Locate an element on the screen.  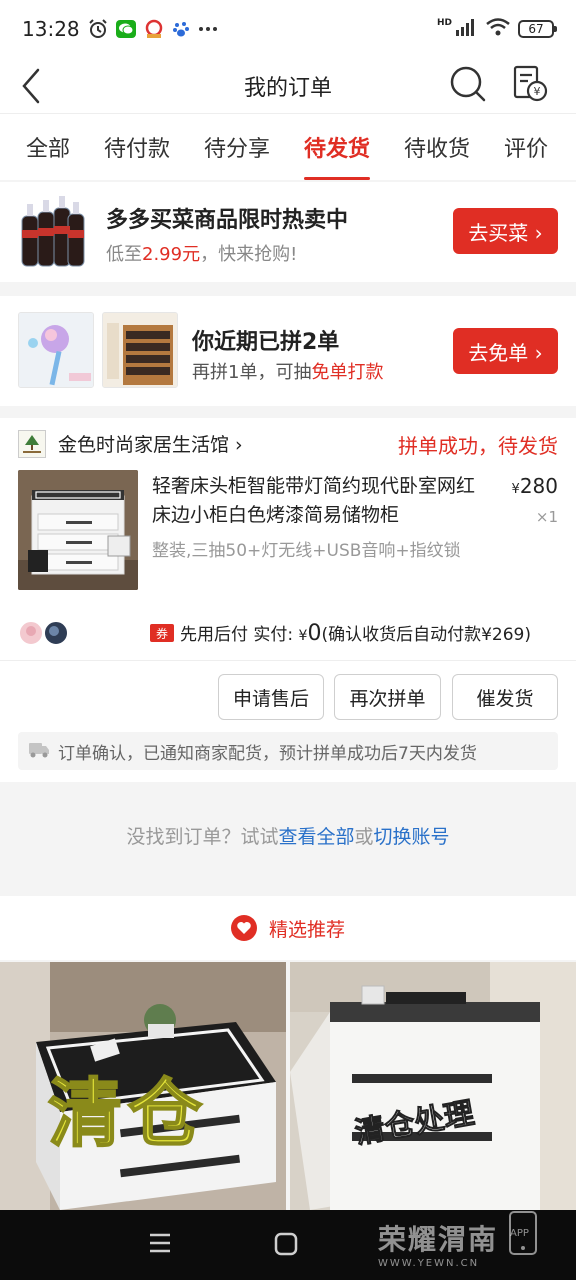
coupon-badge: 券 is located at coordinates (162, 633).